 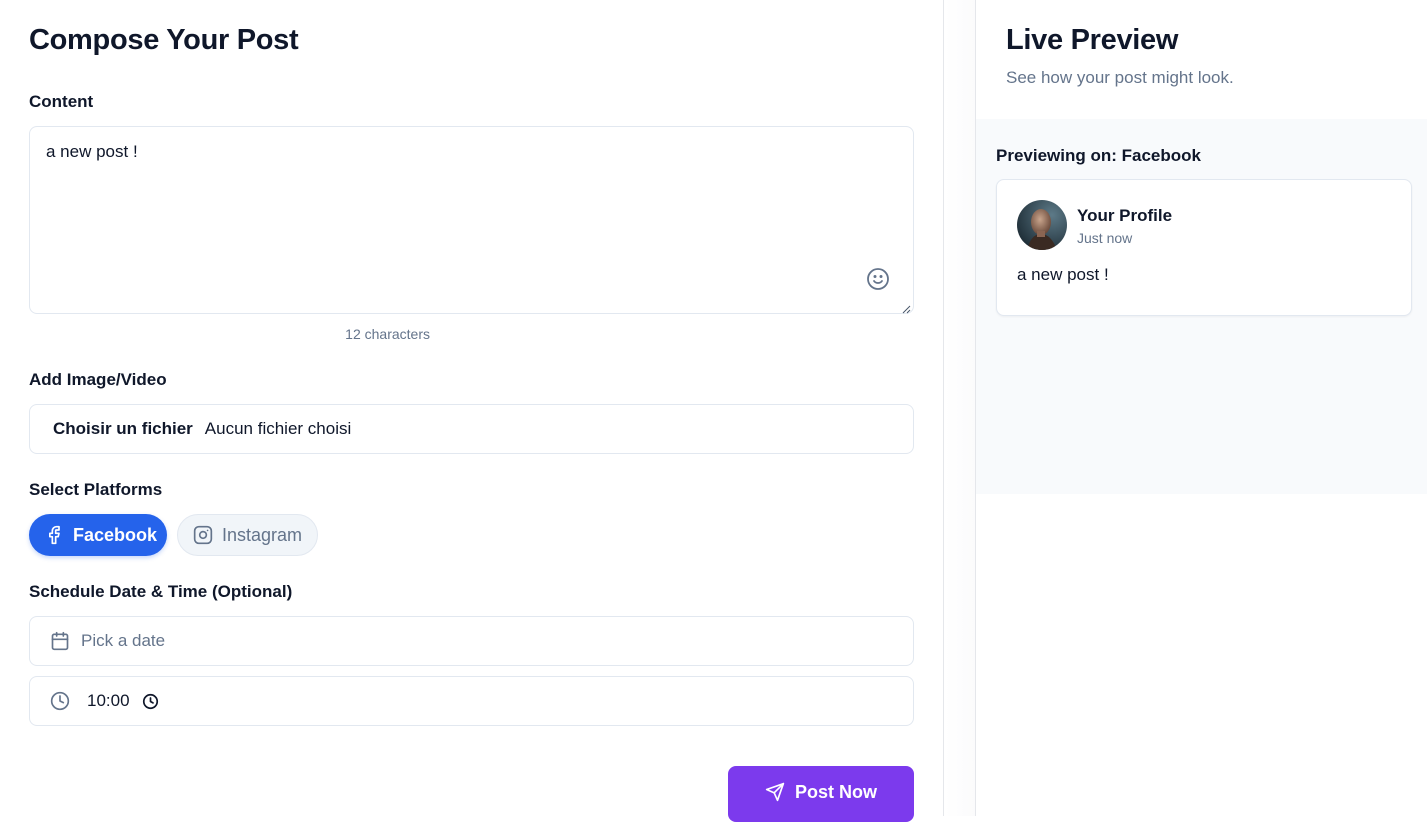 What do you see at coordinates (775, 792) in the screenshot?
I see `send-icon` at bounding box center [775, 792].